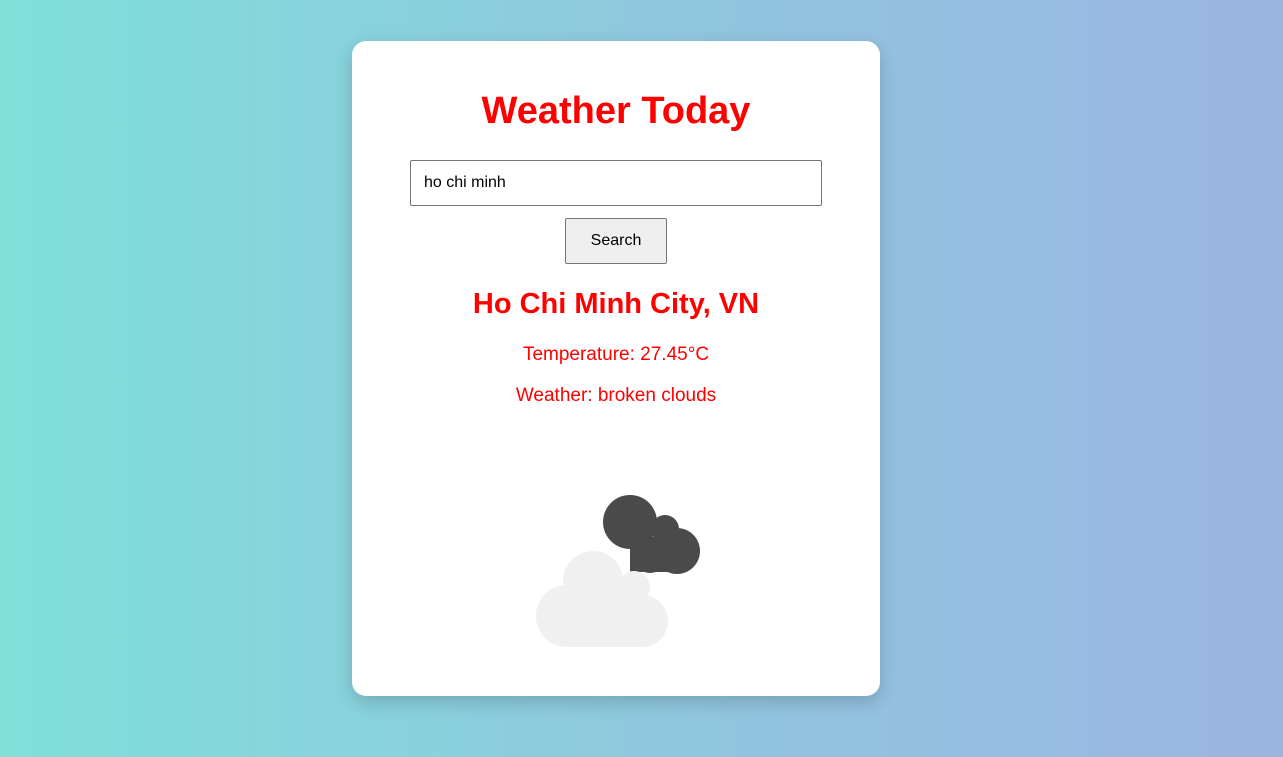 This screenshot has width=1283, height=757. Describe the element at coordinates (616, 395) in the screenshot. I see `weather-description: Weather: broken clouds` at that location.